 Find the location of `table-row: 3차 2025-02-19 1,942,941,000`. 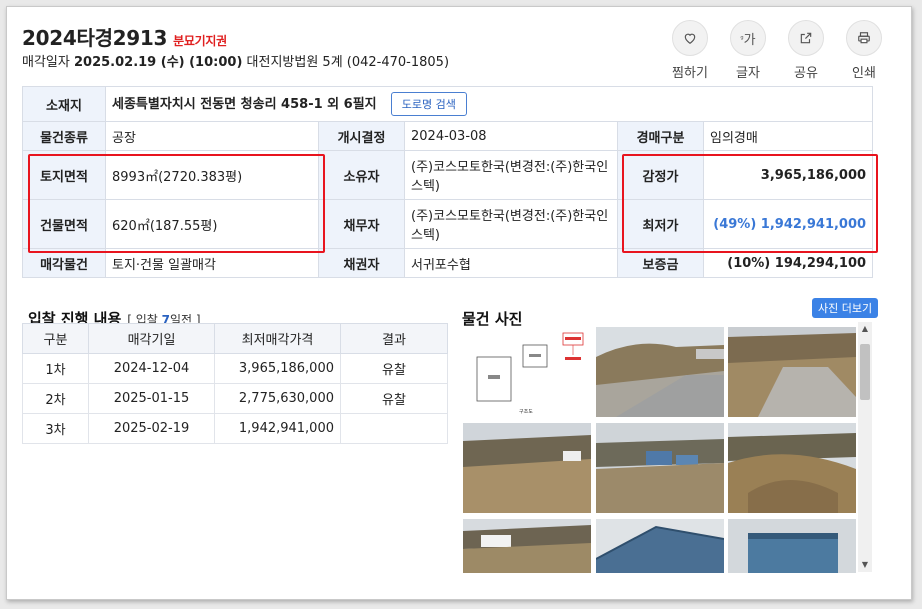

table-row: 3차 2025-02-19 1,942,941,000 is located at coordinates (235, 428).